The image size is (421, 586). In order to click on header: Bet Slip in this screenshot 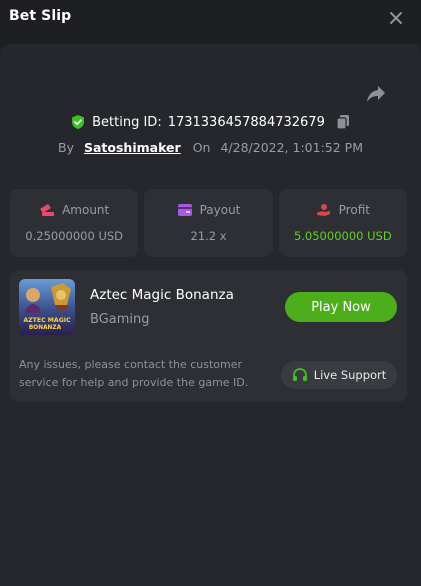, I will do `click(210, 22)`.